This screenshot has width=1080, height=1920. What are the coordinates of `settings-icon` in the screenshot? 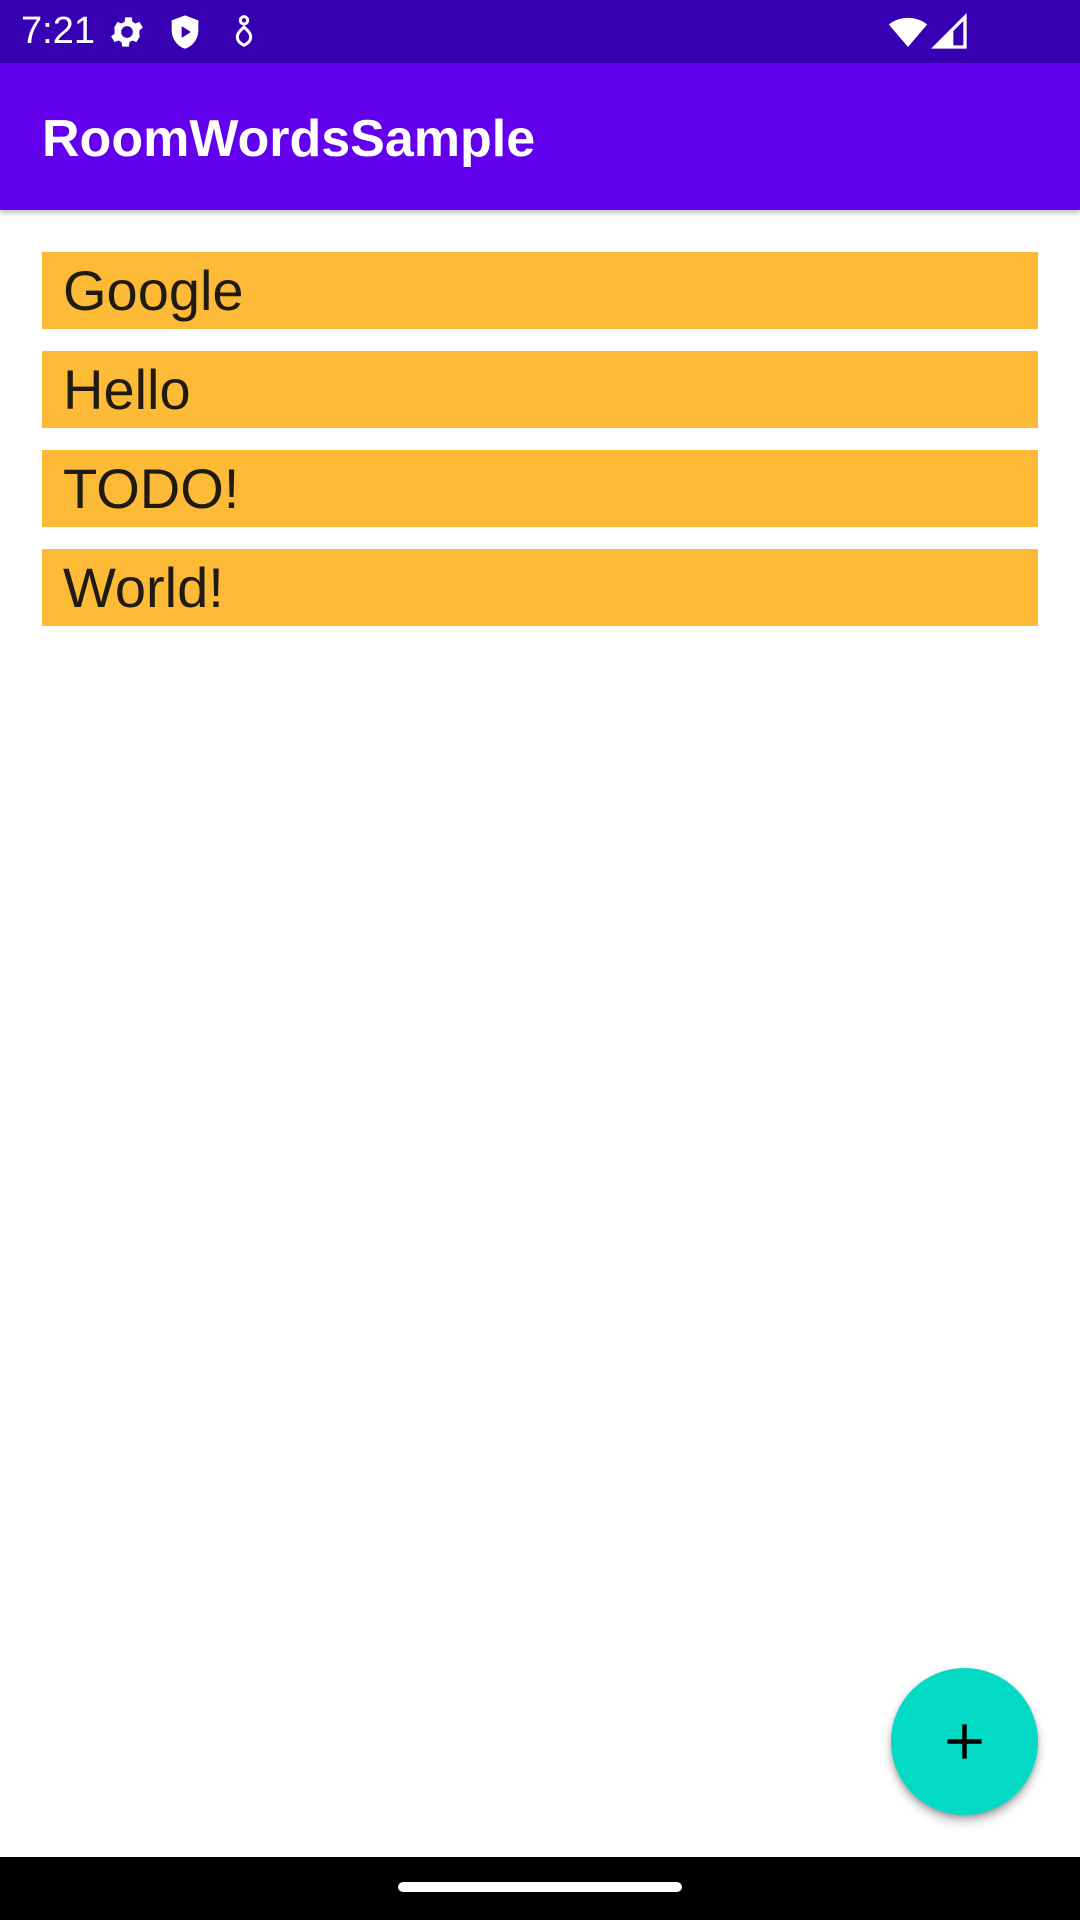 It's located at (127, 32).